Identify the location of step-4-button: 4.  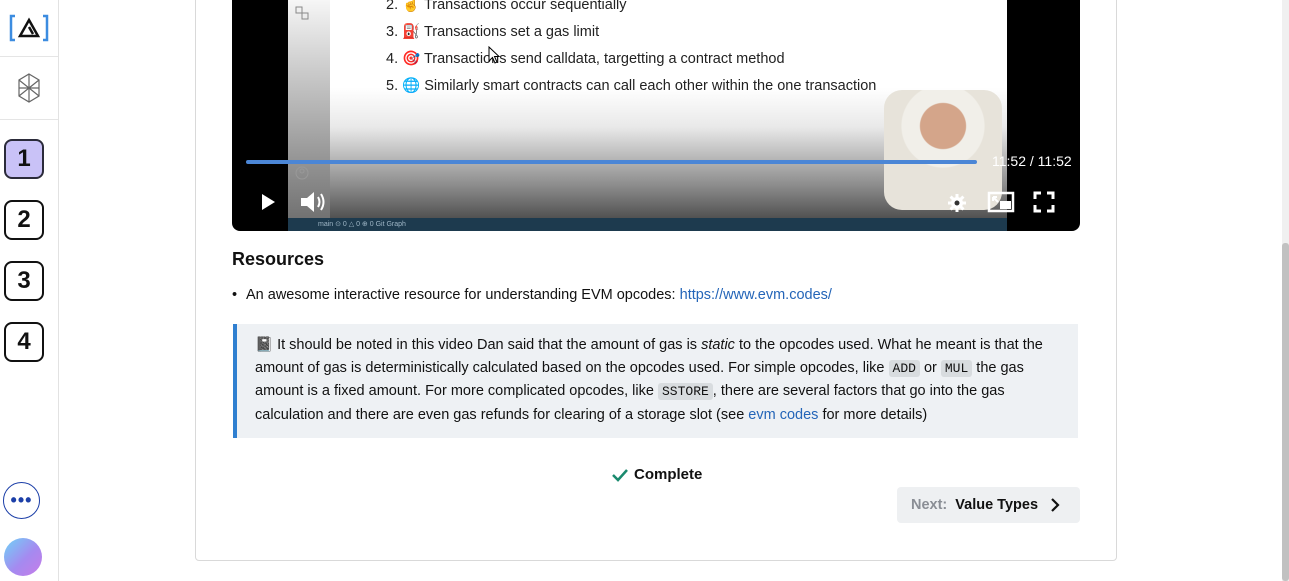
(24, 342).